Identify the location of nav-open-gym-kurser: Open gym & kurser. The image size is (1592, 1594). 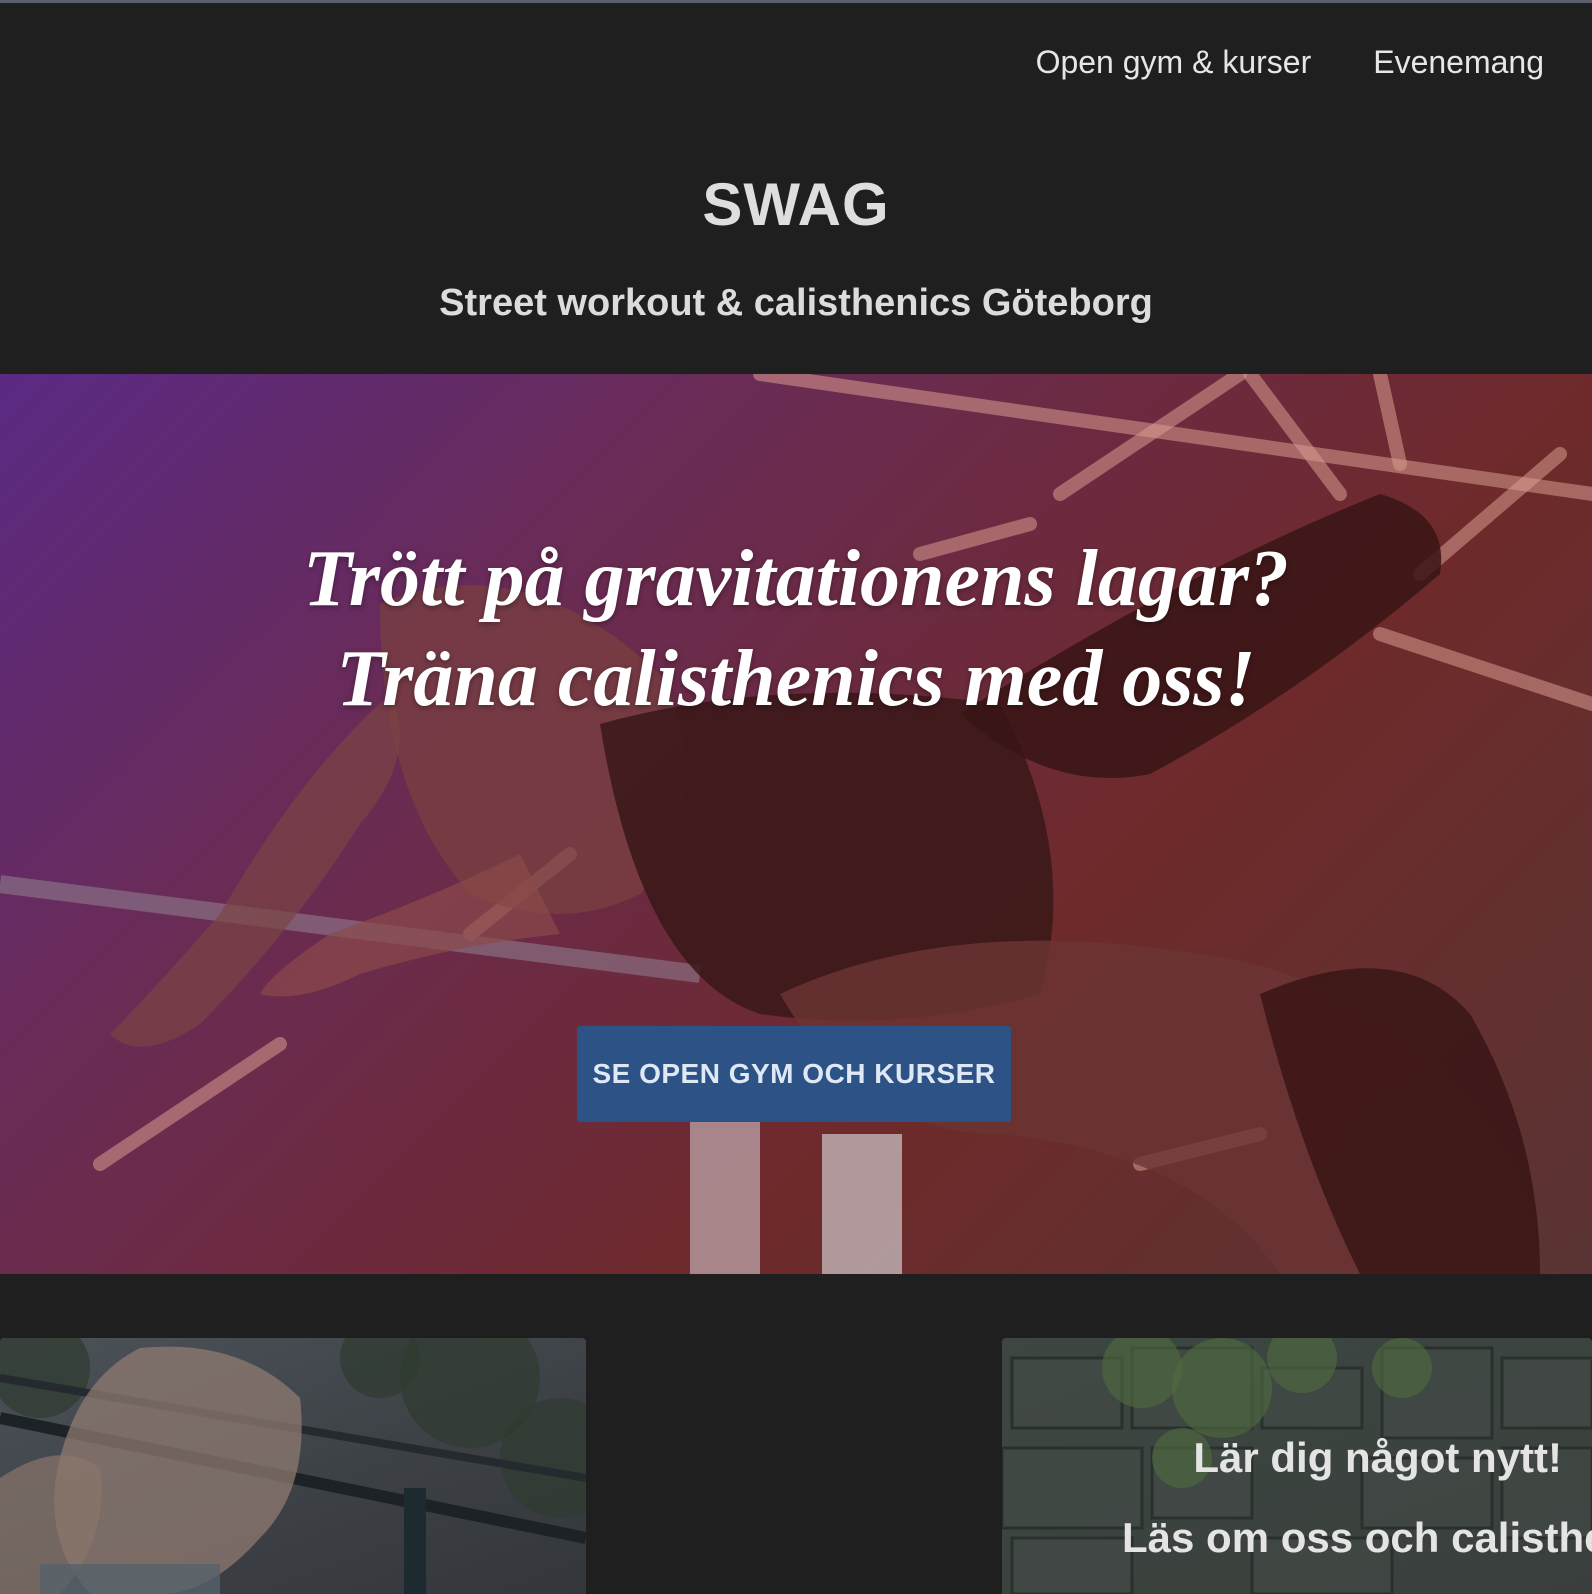
(1174, 62).